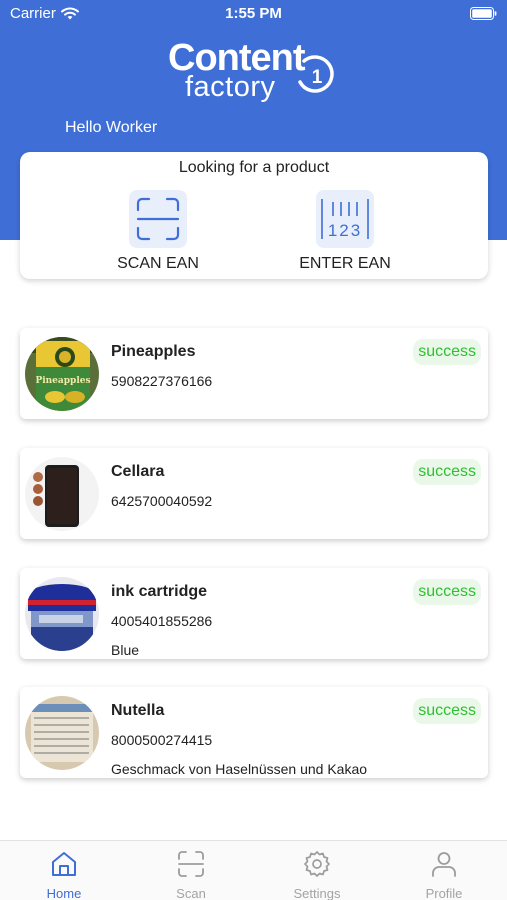  What do you see at coordinates (253, 870) in the screenshot?
I see `bottom-tab-bar: Home Scan Settings Profile` at bounding box center [253, 870].